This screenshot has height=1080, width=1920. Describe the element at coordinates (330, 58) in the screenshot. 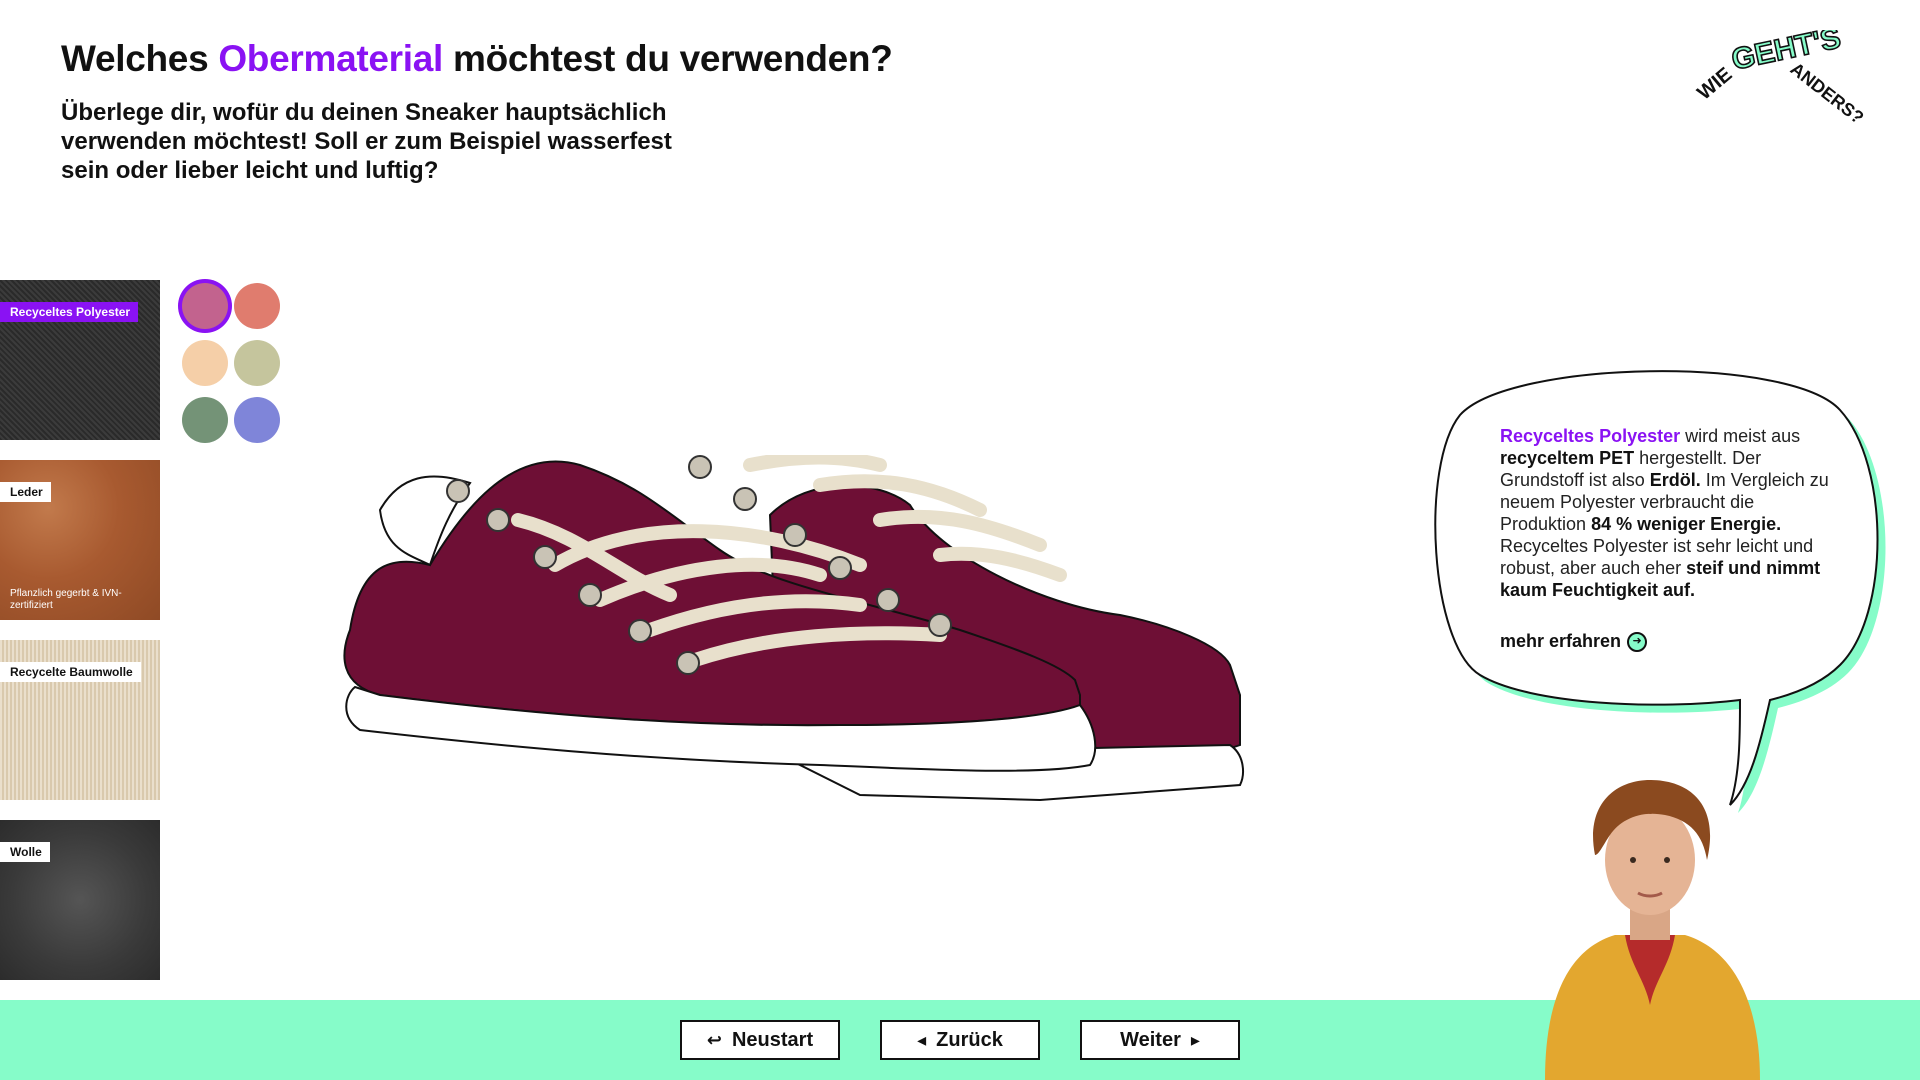

I see `title-accent: Obermaterial` at that location.